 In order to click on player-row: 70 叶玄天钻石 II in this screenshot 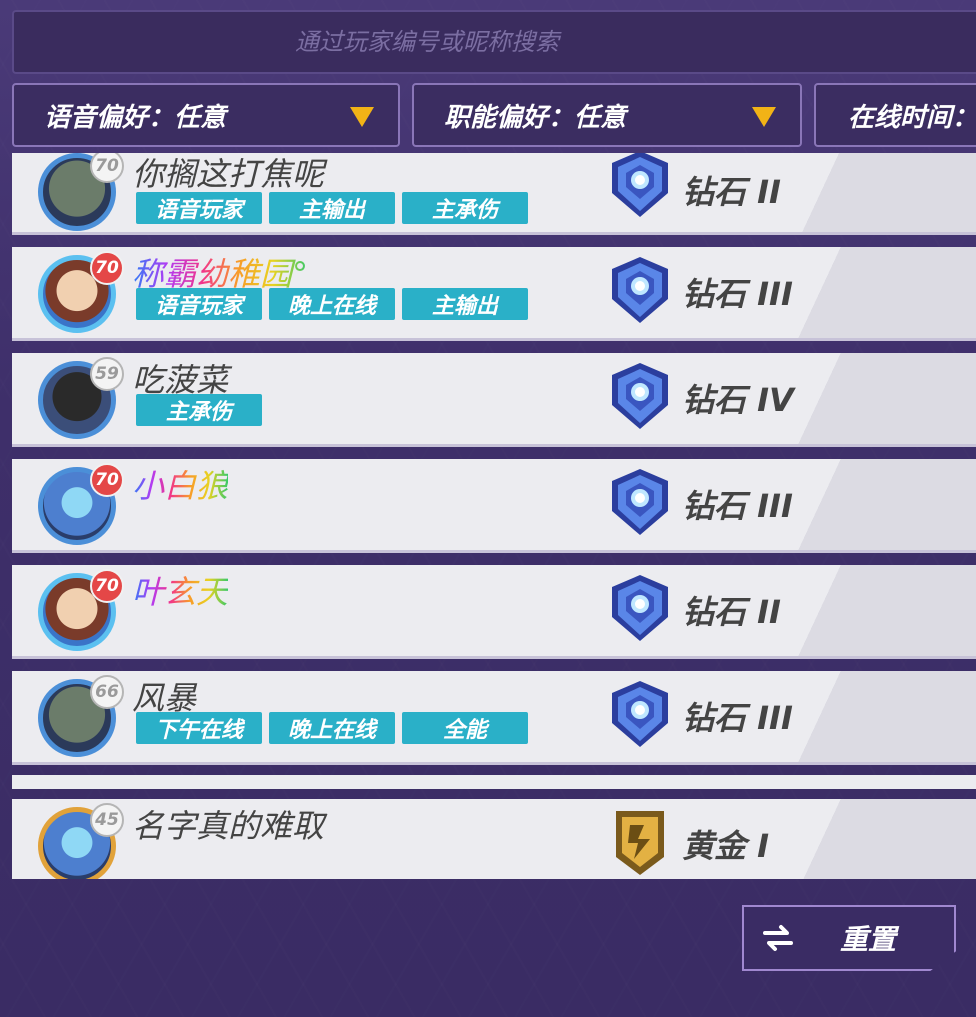, I will do `click(494, 612)`.